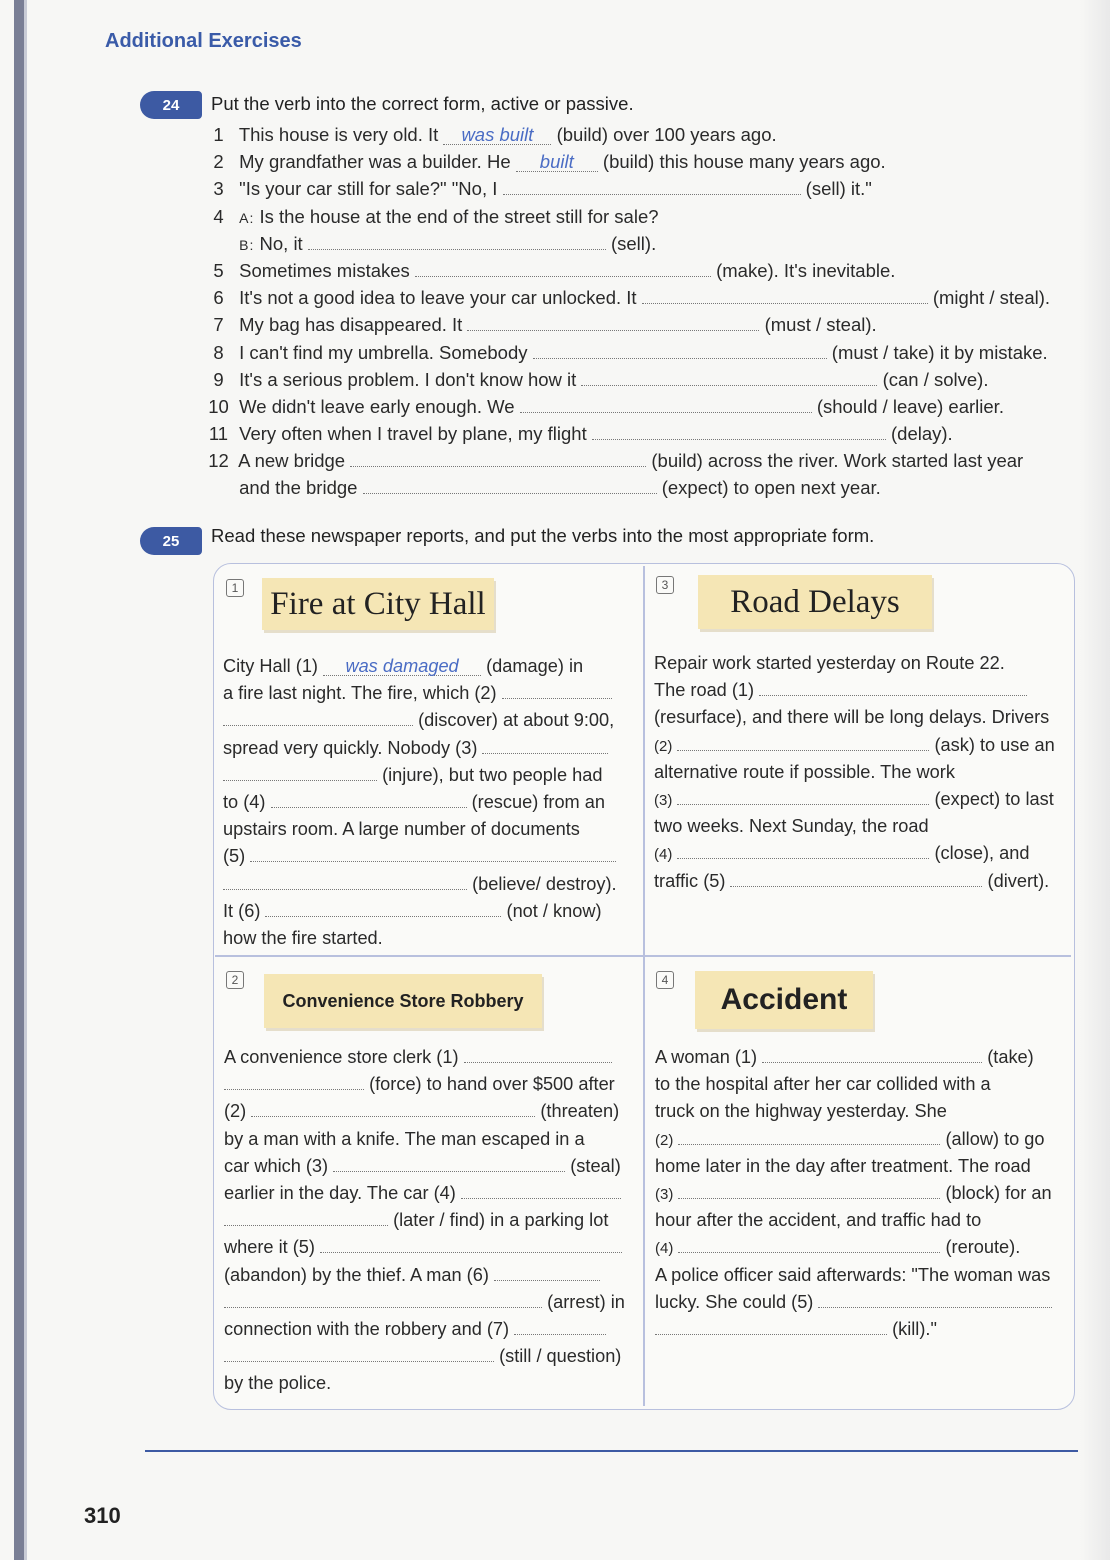 Image resolution: width=1110 pixels, height=1560 pixels. I want to click on item-number: 11, so click(218, 434).